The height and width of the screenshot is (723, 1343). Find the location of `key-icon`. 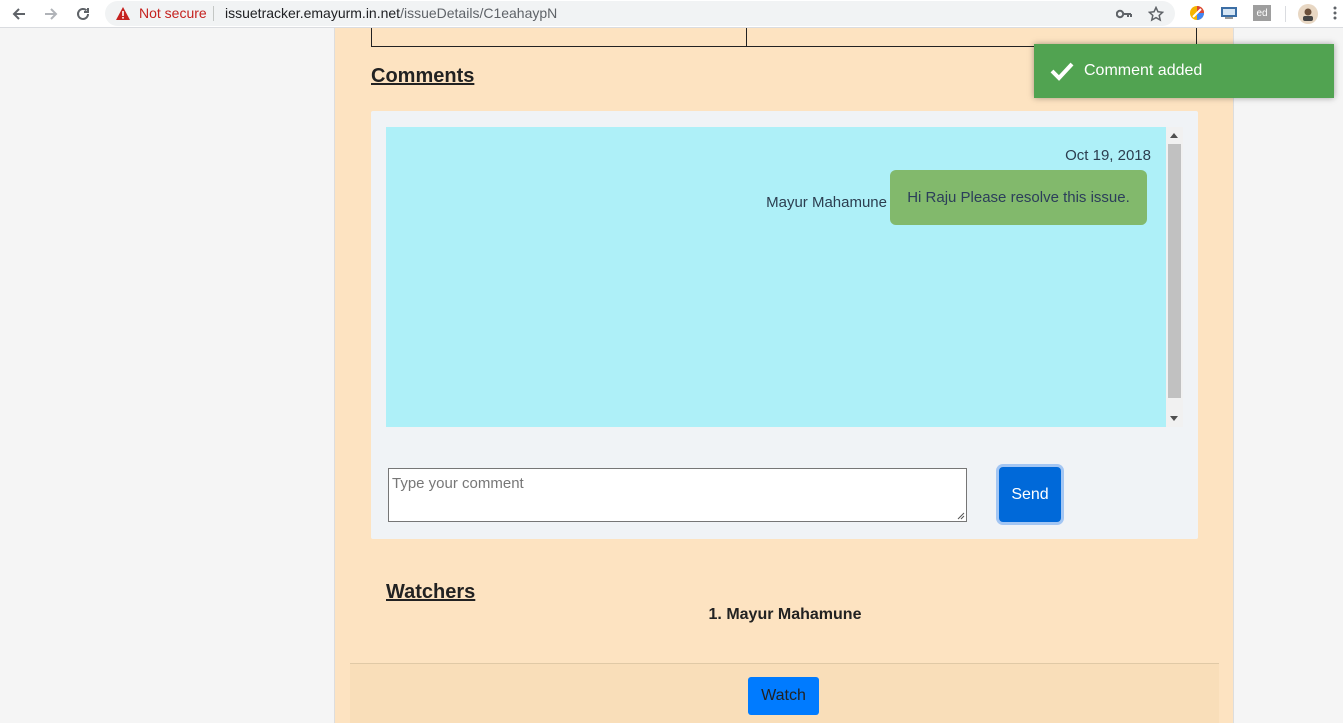

key-icon is located at coordinates (1124, 14).